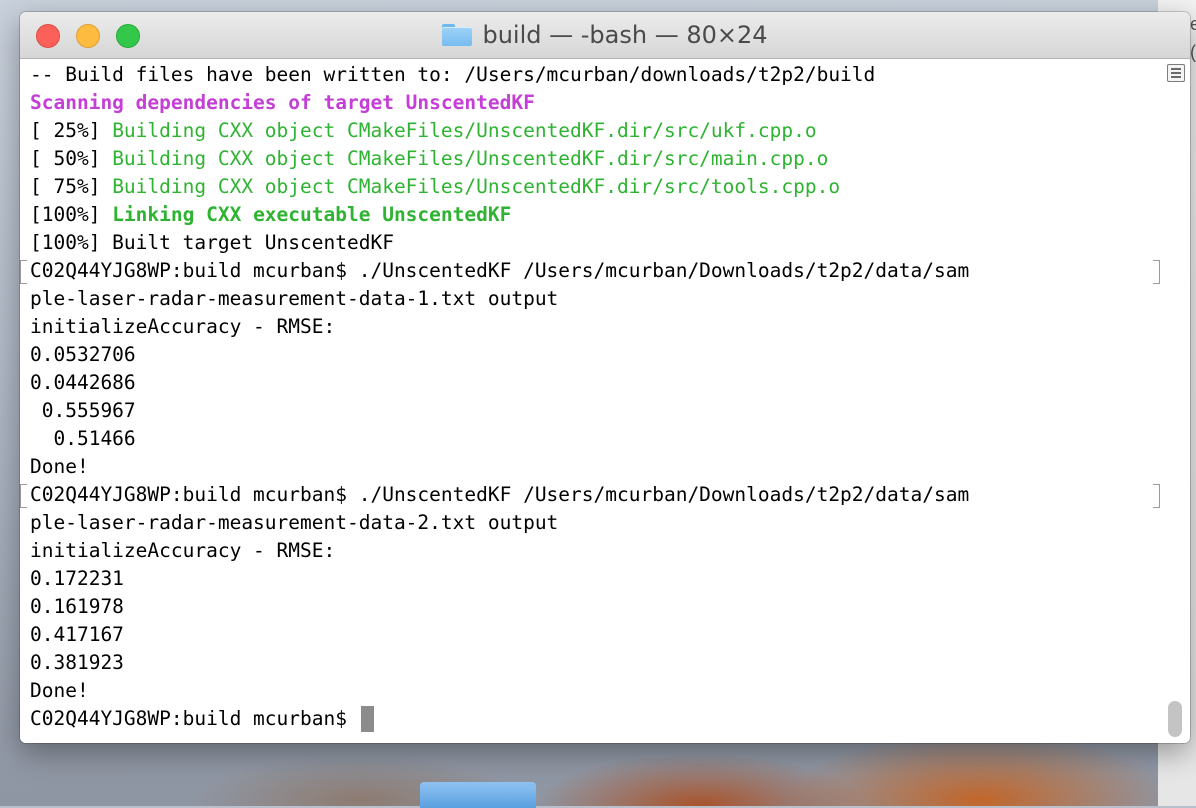  What do you see at coordinates (1175, 719) in the screenshot?
I see `scrollbar-thumb` at bounding box center [1175, 719].